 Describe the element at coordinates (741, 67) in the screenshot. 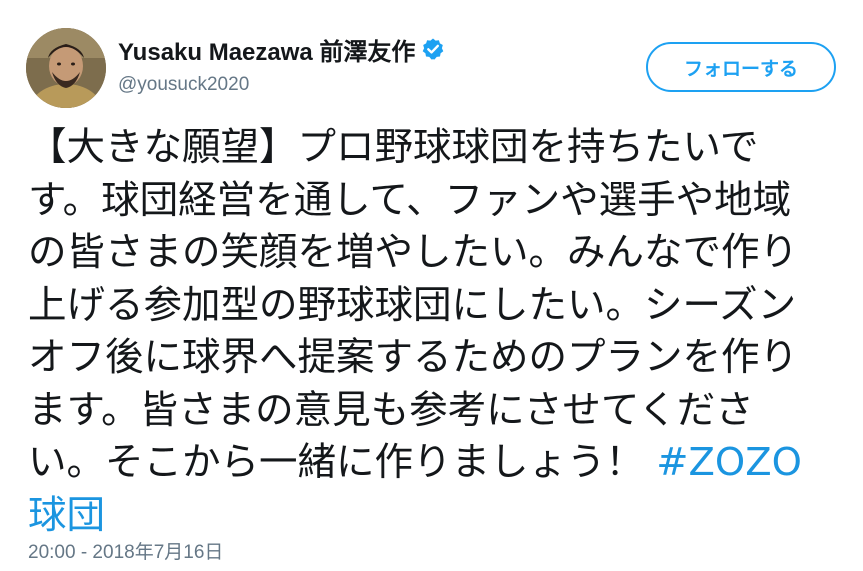

I see `follow-button: フォローする` at that location.